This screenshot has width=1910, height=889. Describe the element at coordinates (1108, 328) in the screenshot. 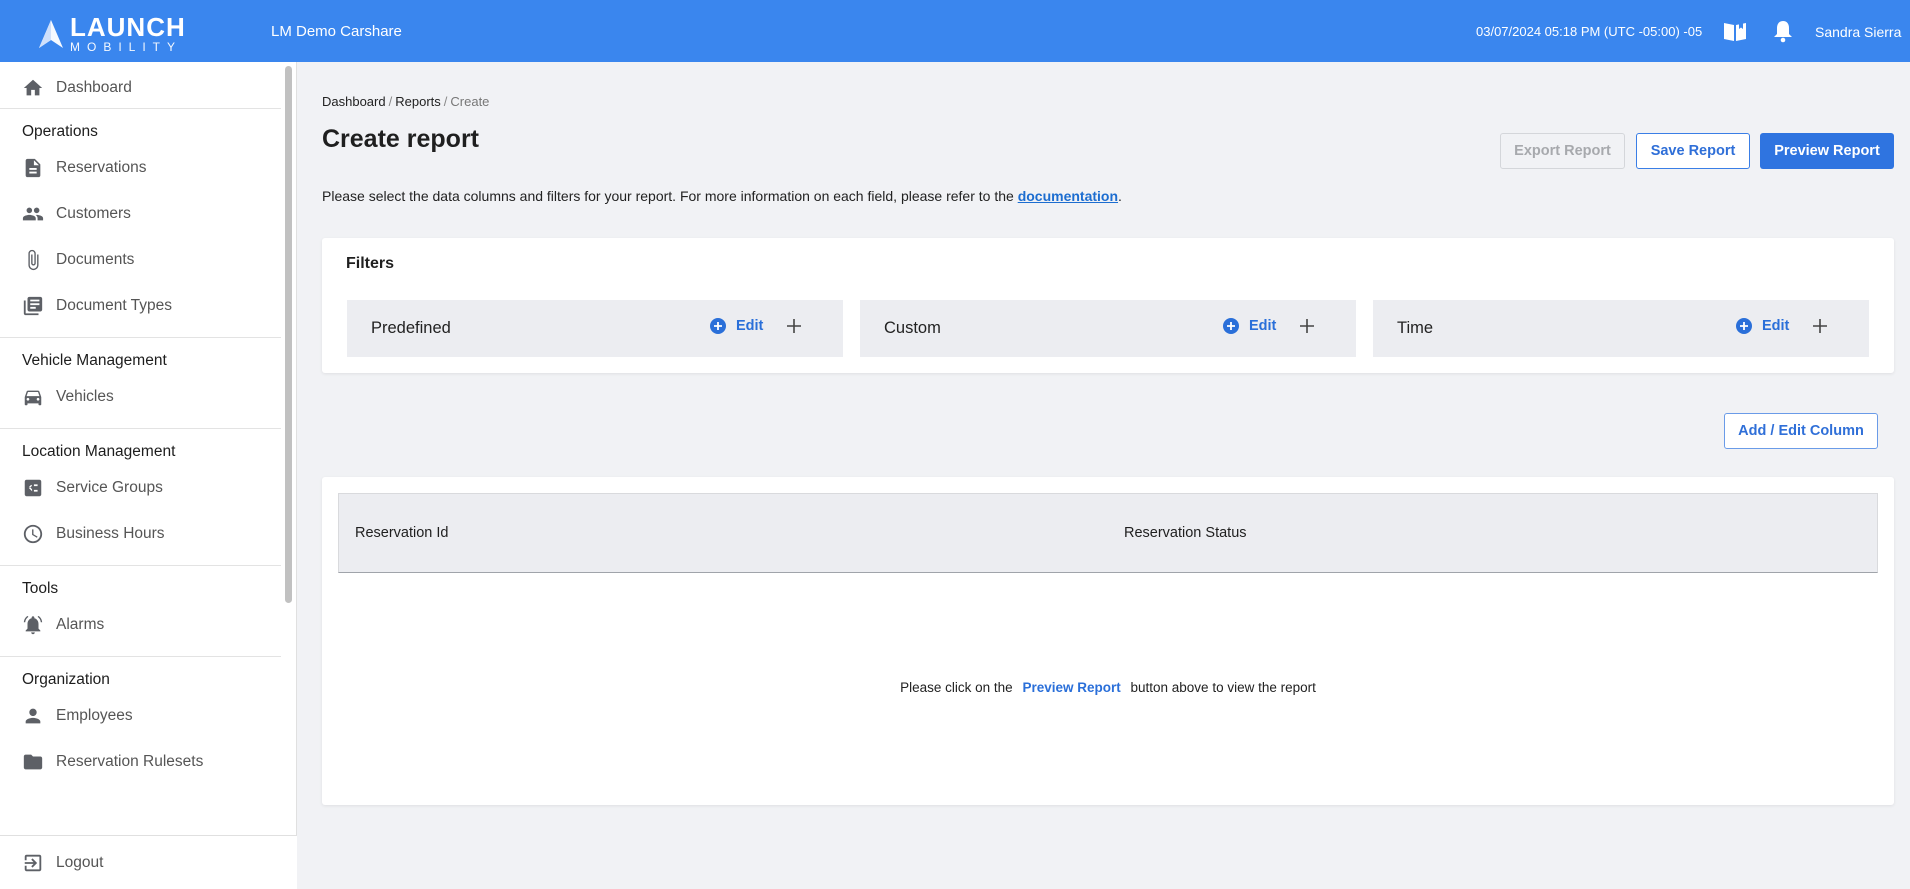

I see `filter-group-custom: Custom Edit` at that location.